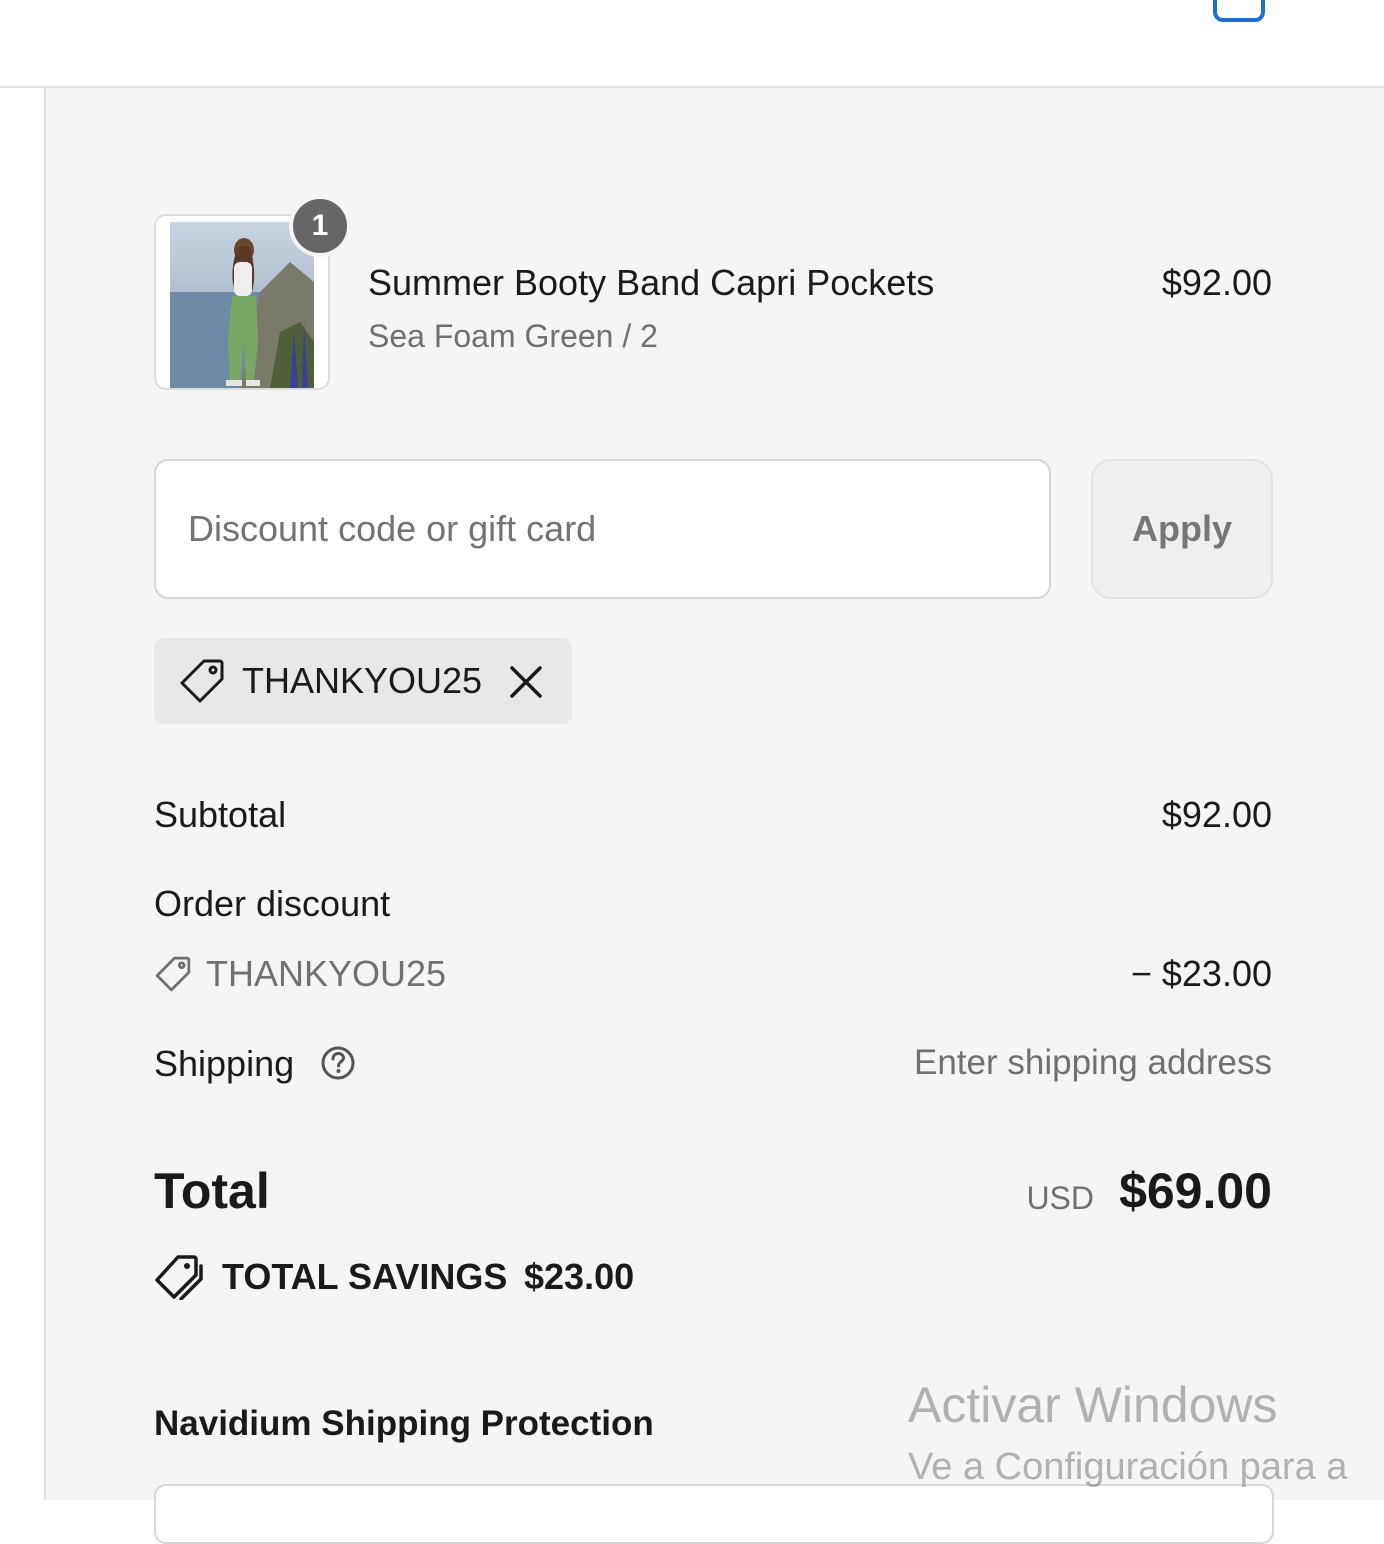 This screenshot has width=1384, height=1544. I want to click on product-variant: Sea Foam Green / 2, so click(513, 336).